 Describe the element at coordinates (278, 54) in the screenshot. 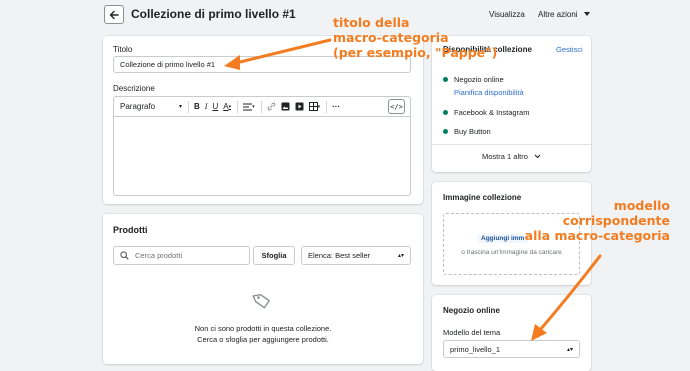

I see `arrow-to-title-icon` at that location.